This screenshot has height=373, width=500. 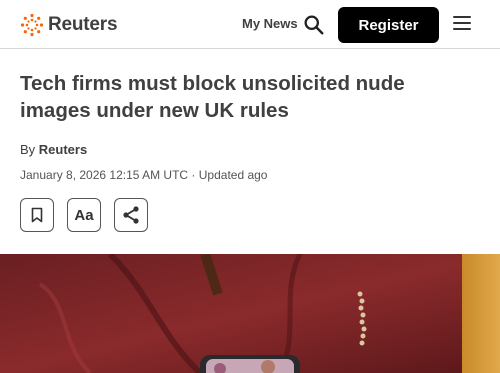 I want to click on search-icon, so click(x=313, y=24).